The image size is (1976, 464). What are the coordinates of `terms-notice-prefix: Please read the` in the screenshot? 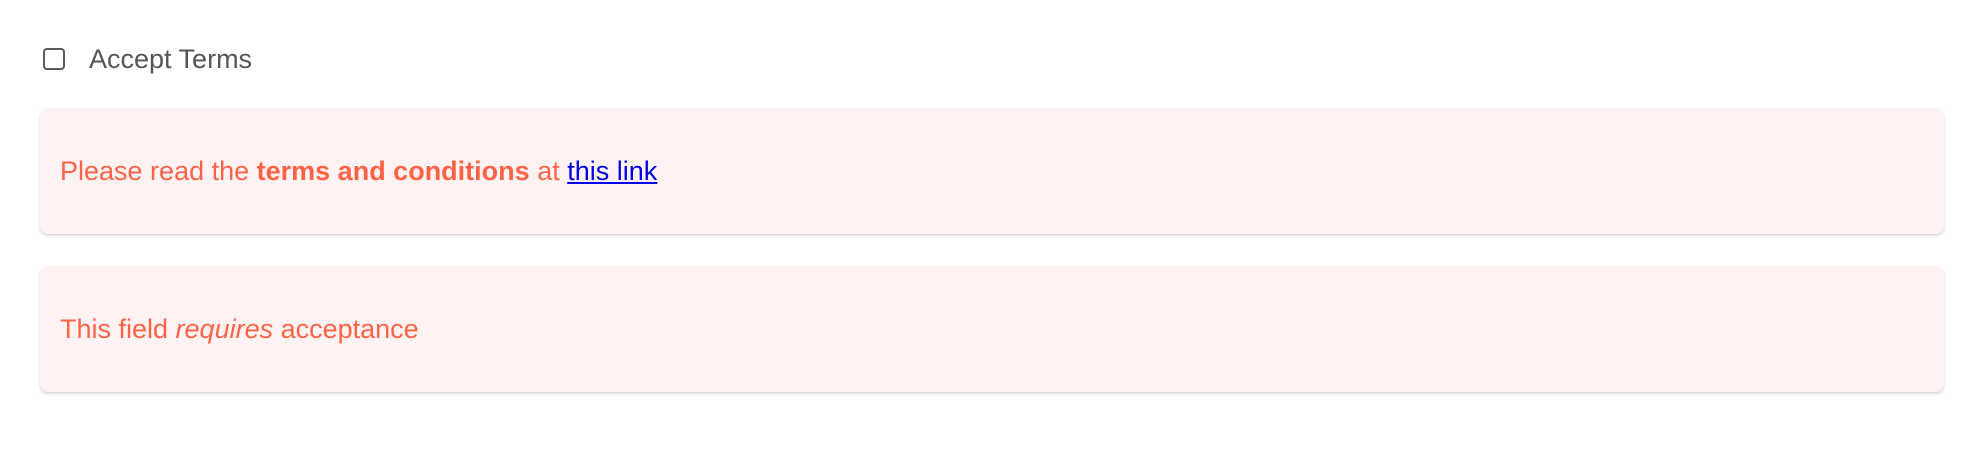 It's located at (158, 170).